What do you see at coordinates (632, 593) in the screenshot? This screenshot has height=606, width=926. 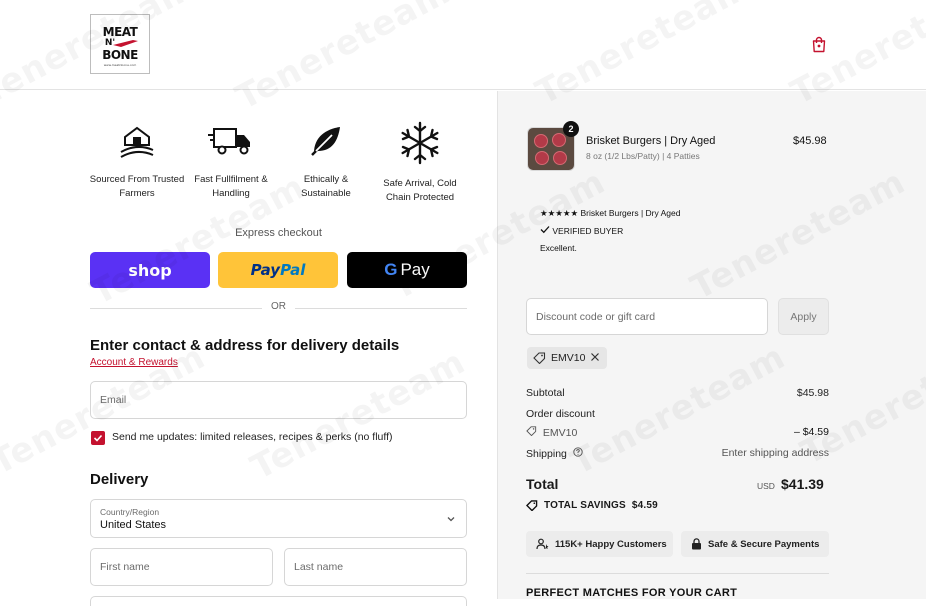 I see `perfect-matches-title: PERFECT MATCHES FOR YOUR CART` at bounding box center [632, 593].